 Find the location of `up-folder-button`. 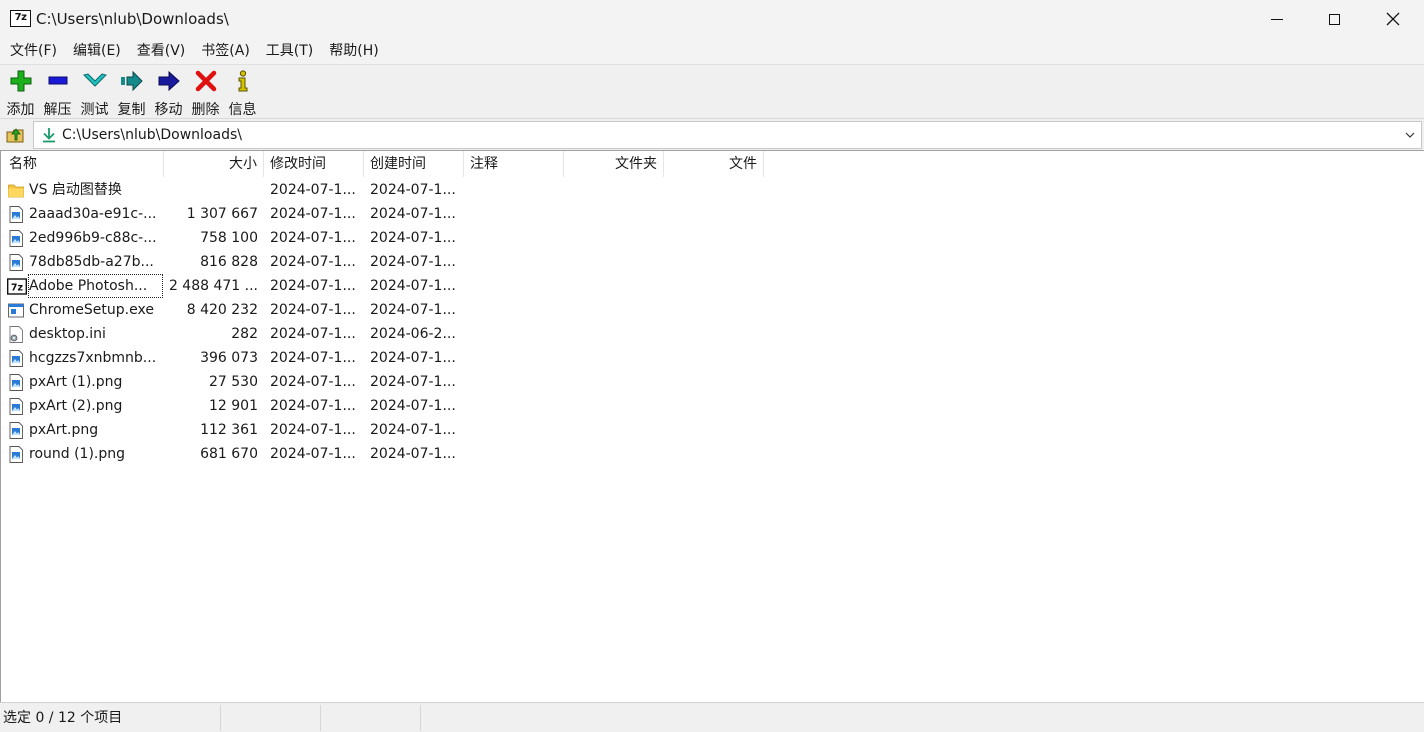

up-folder-button is located at coordinates (15, 135).